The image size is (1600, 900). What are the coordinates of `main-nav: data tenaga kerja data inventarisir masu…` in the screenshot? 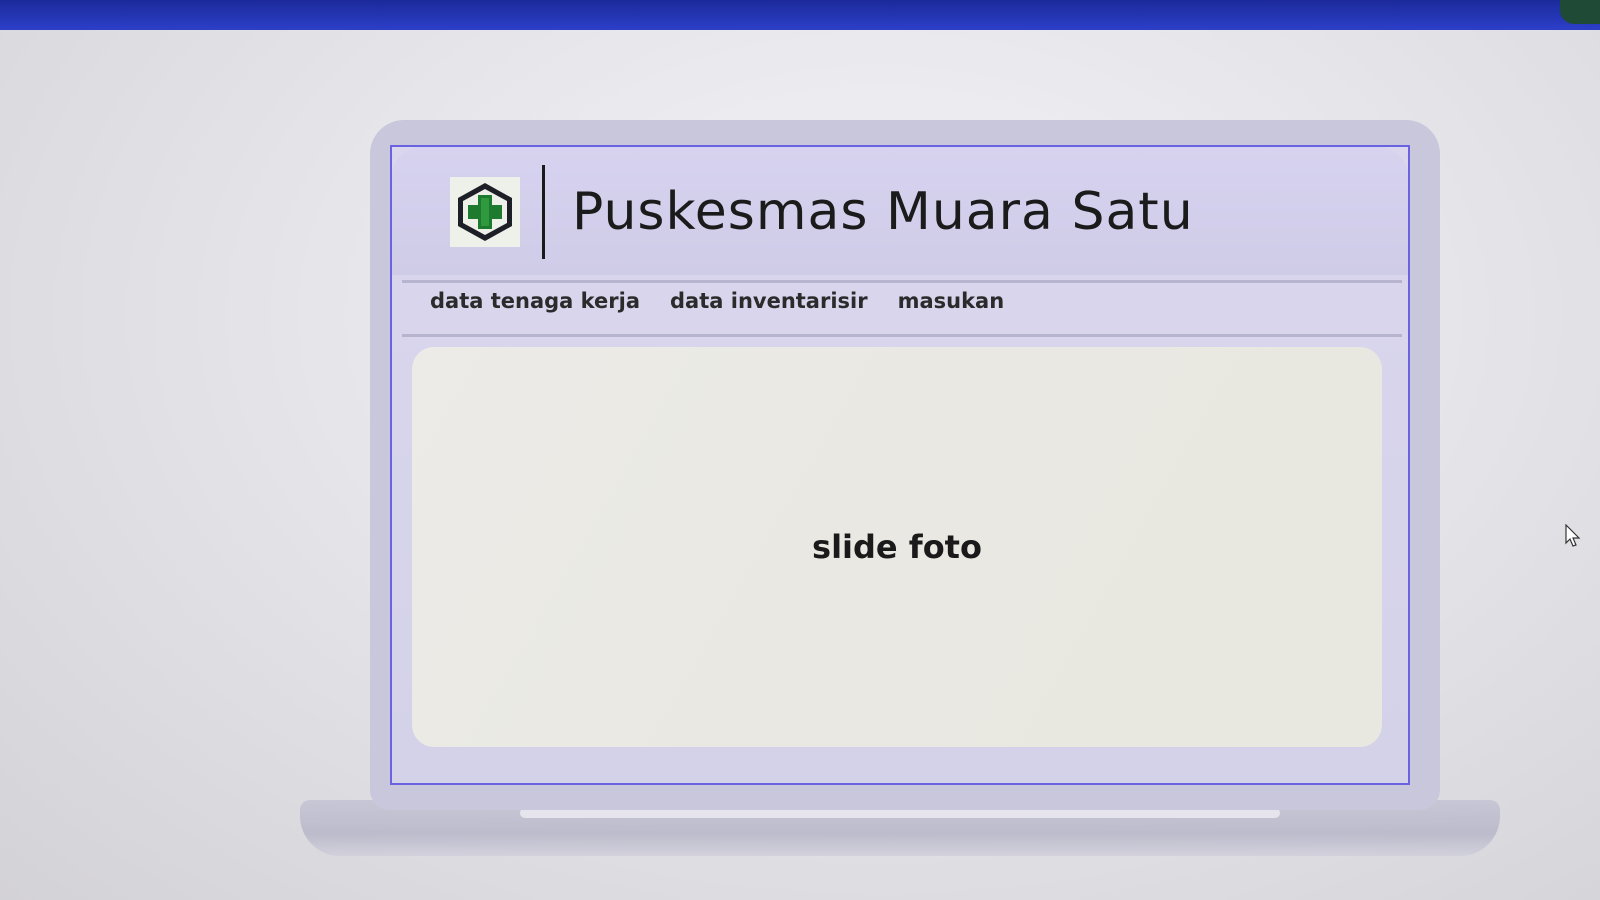 It's located at (717, 301).